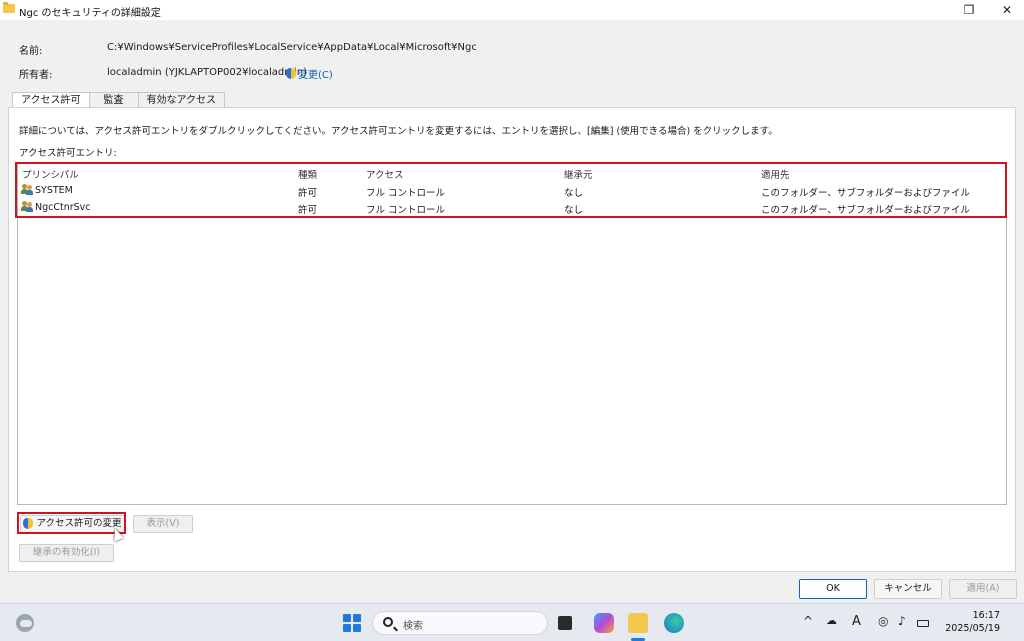  What do you see at coordinates (638, 623) in the screenshot?
I see `file-explorer-icon` at bounding box center [638, 623].